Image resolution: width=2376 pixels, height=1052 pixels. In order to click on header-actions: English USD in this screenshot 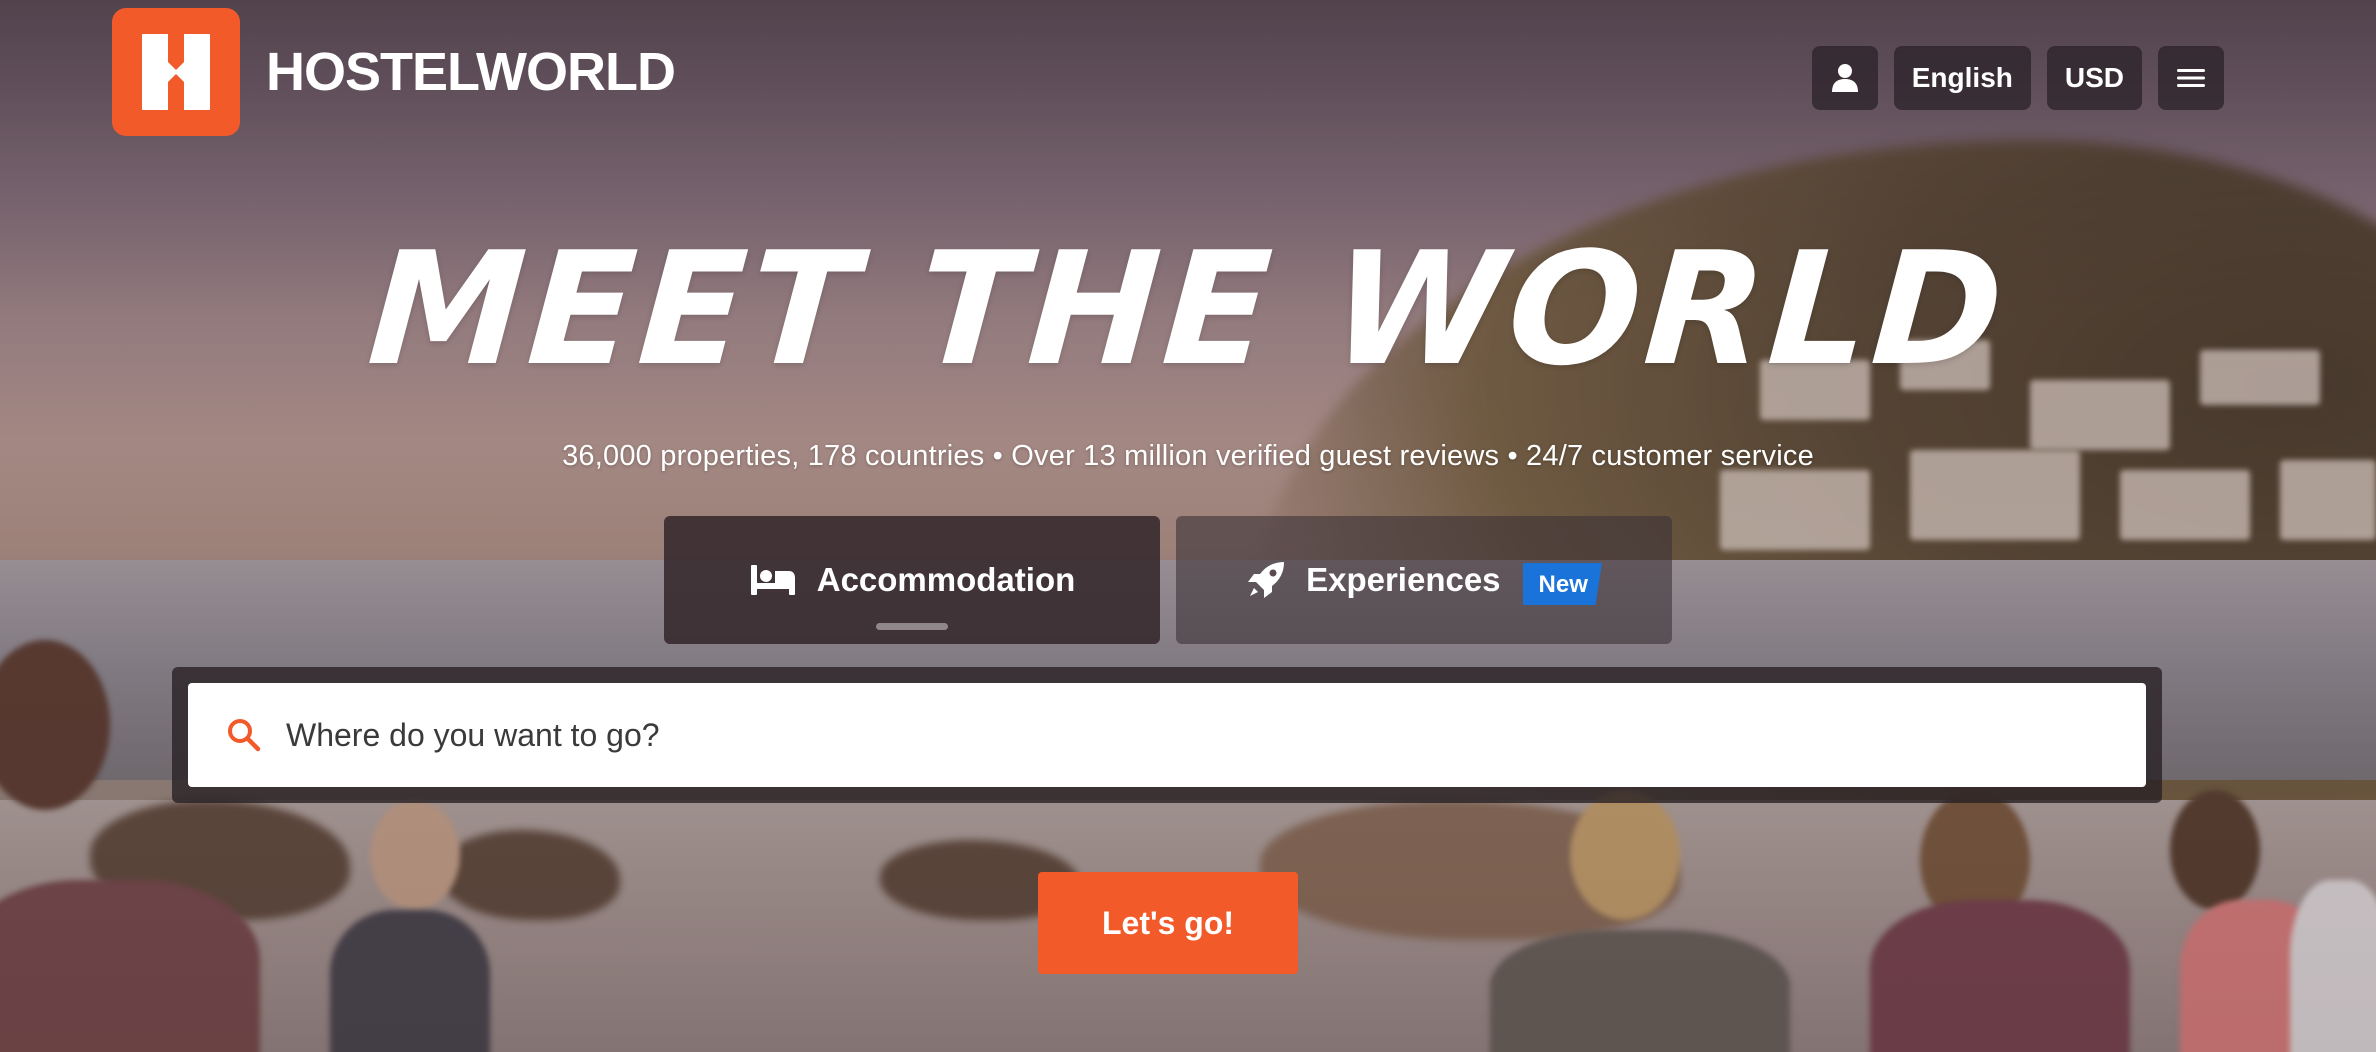, I will do `click(2017, 78)`.